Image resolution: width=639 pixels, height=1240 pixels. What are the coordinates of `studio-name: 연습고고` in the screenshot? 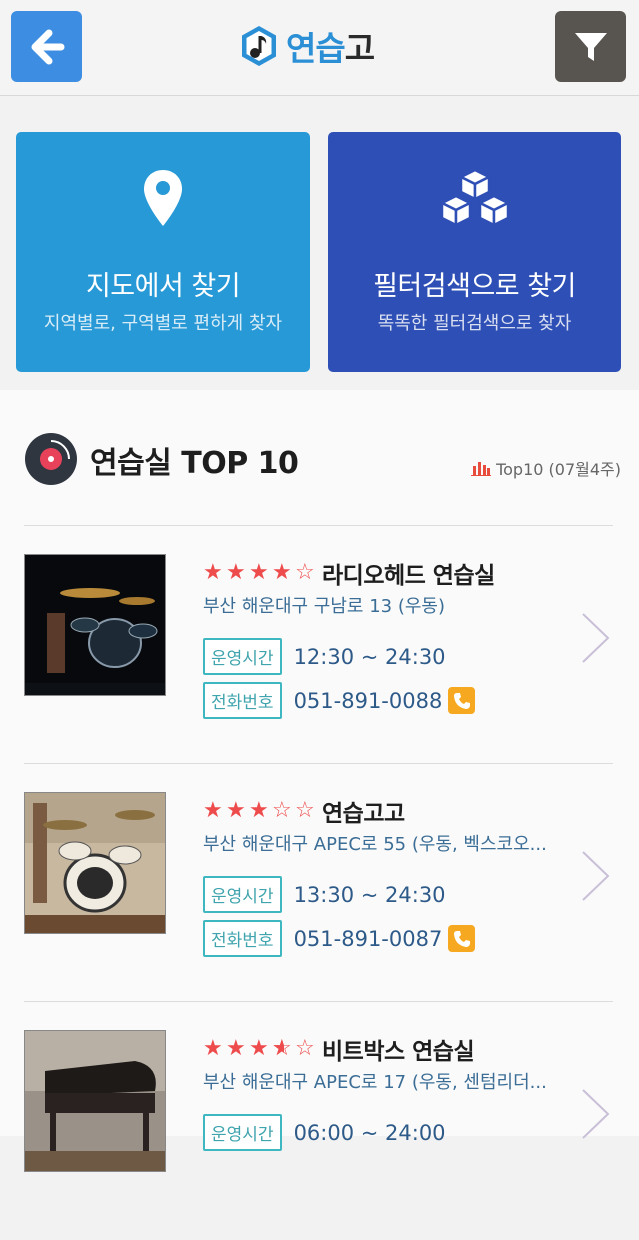 It's located at (363, 814).